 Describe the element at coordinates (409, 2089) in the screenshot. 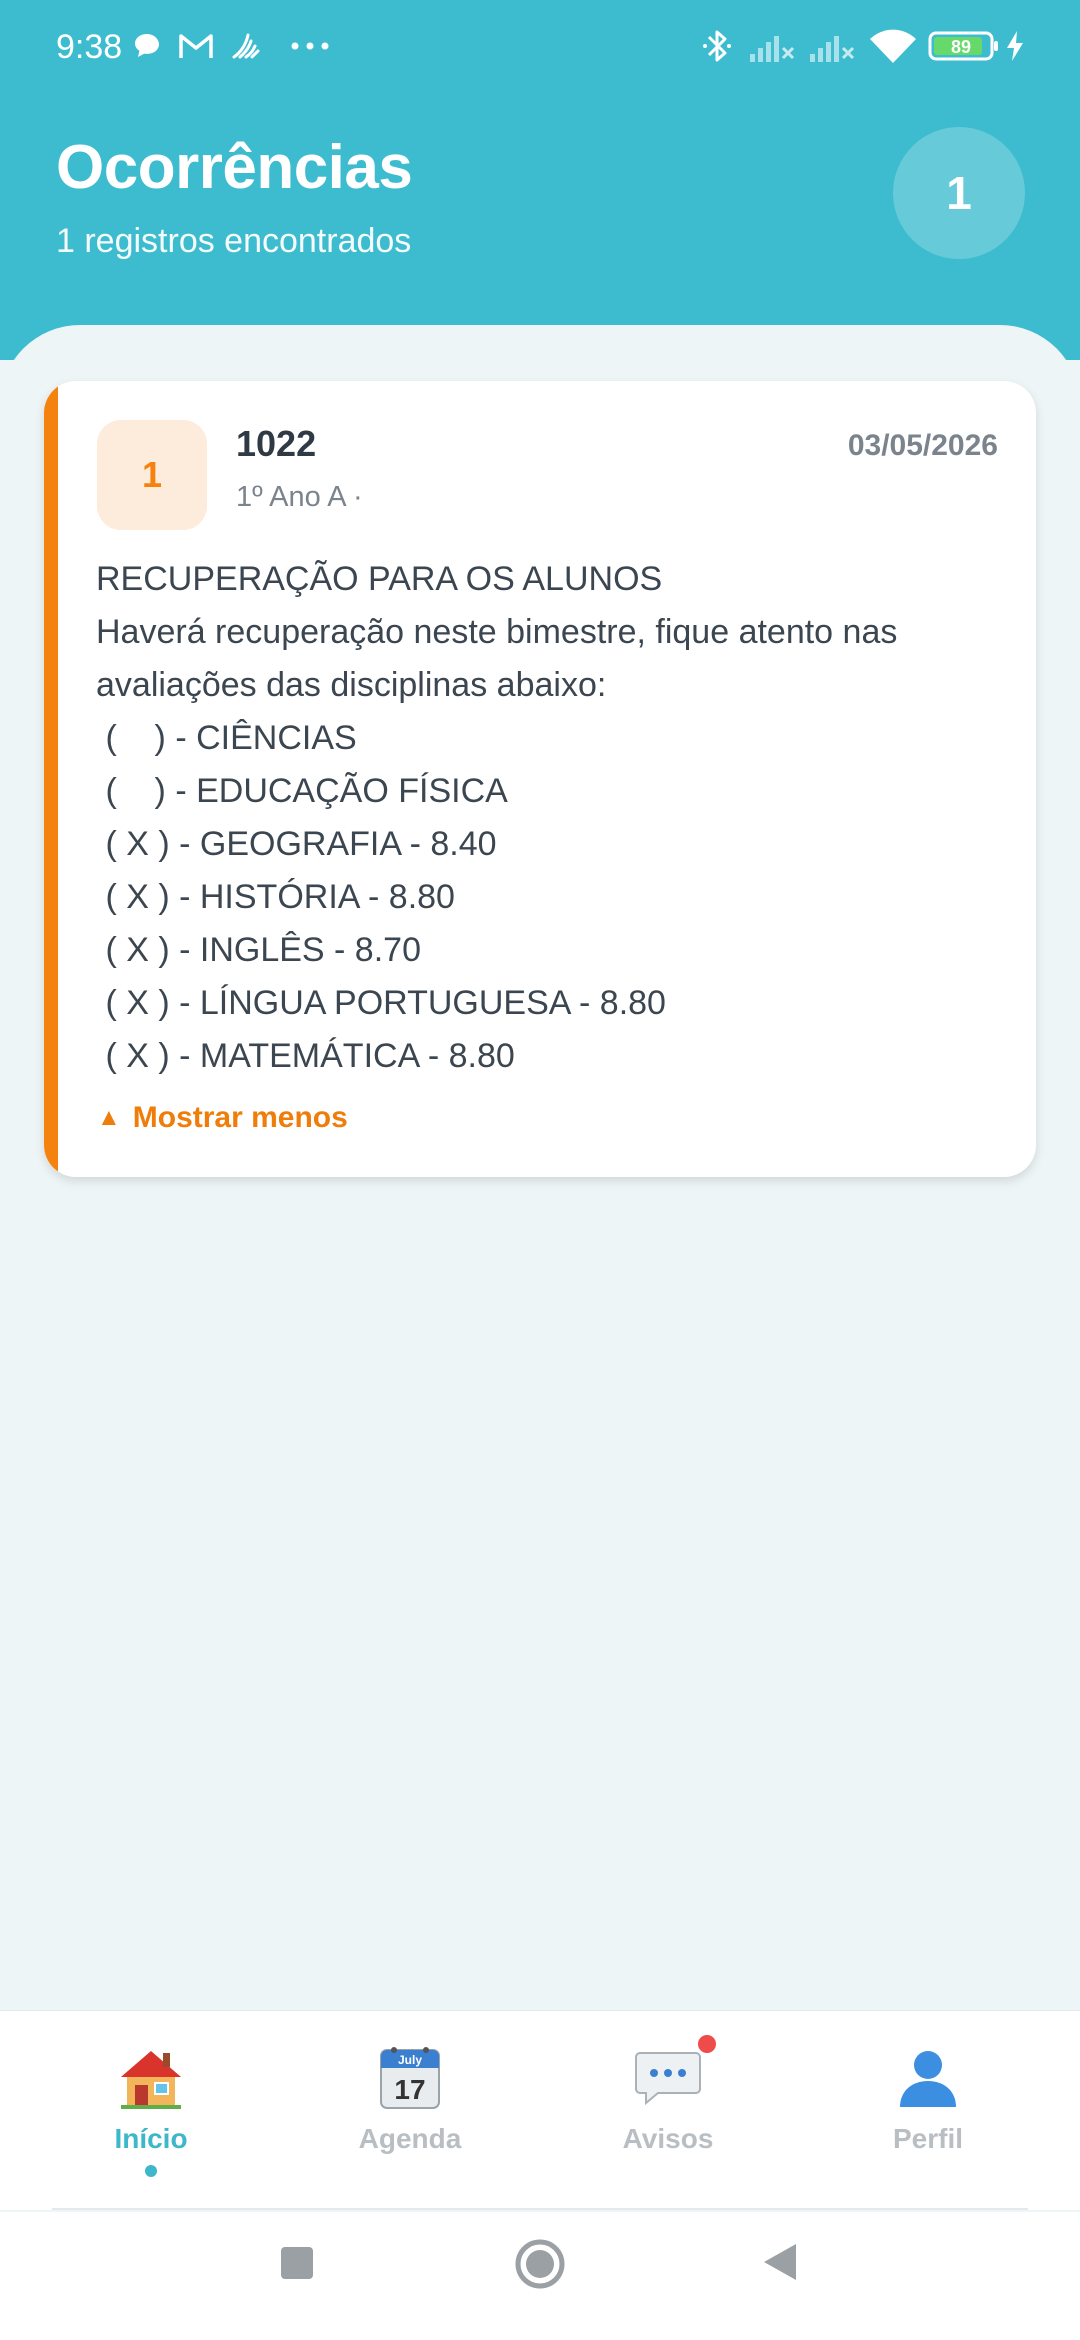

I see `calendar-day: 17` at that location.